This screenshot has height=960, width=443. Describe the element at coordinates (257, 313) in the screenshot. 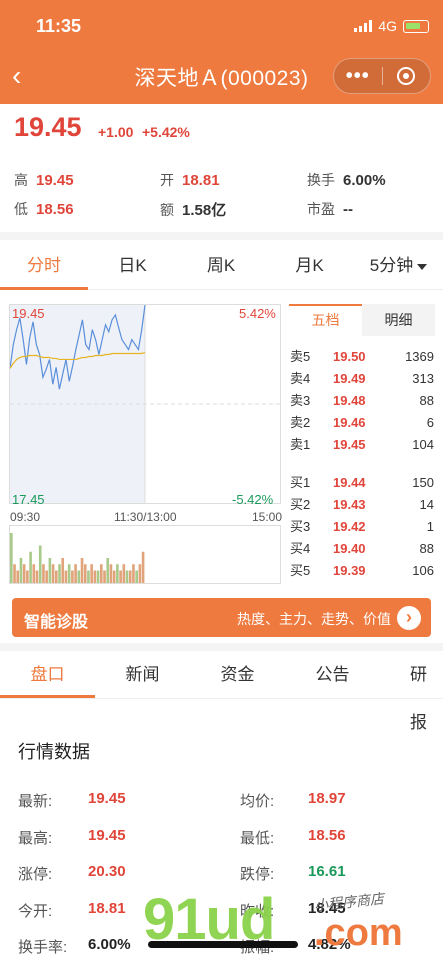

I see `y-label-top-pct: 5.42%` at that location.